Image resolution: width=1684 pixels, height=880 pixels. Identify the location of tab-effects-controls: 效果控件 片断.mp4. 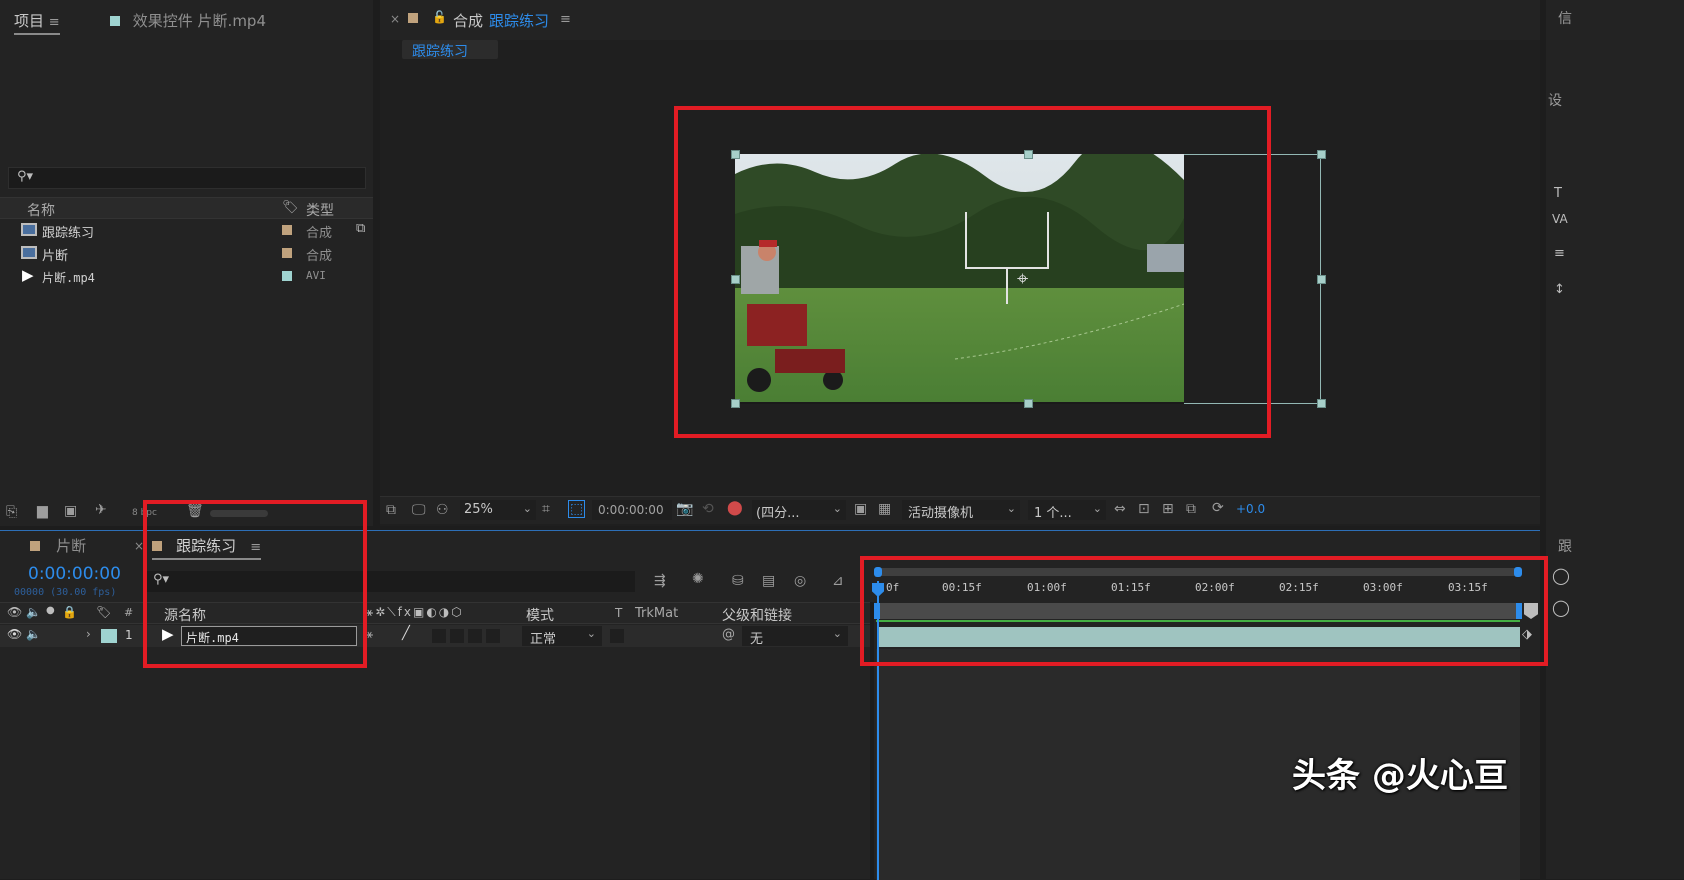
(188, 20).